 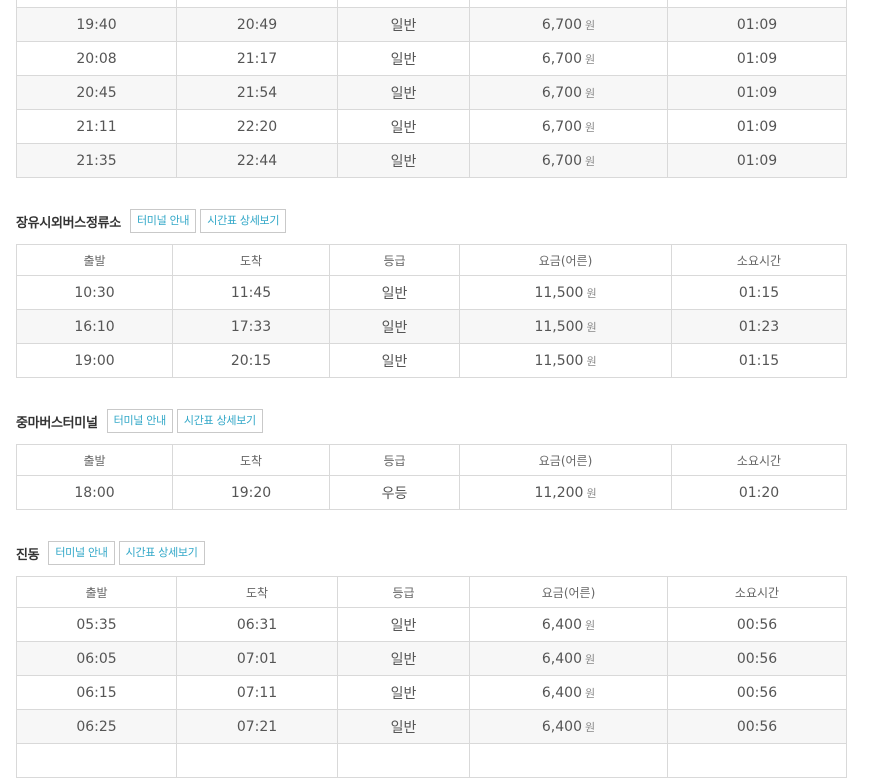 What do you see at coordinates (431, 692) in the screenshot?
I see `table-row: 06:15 07:11 일반 6,400 원 00:56` at bounding box center [431, 692].